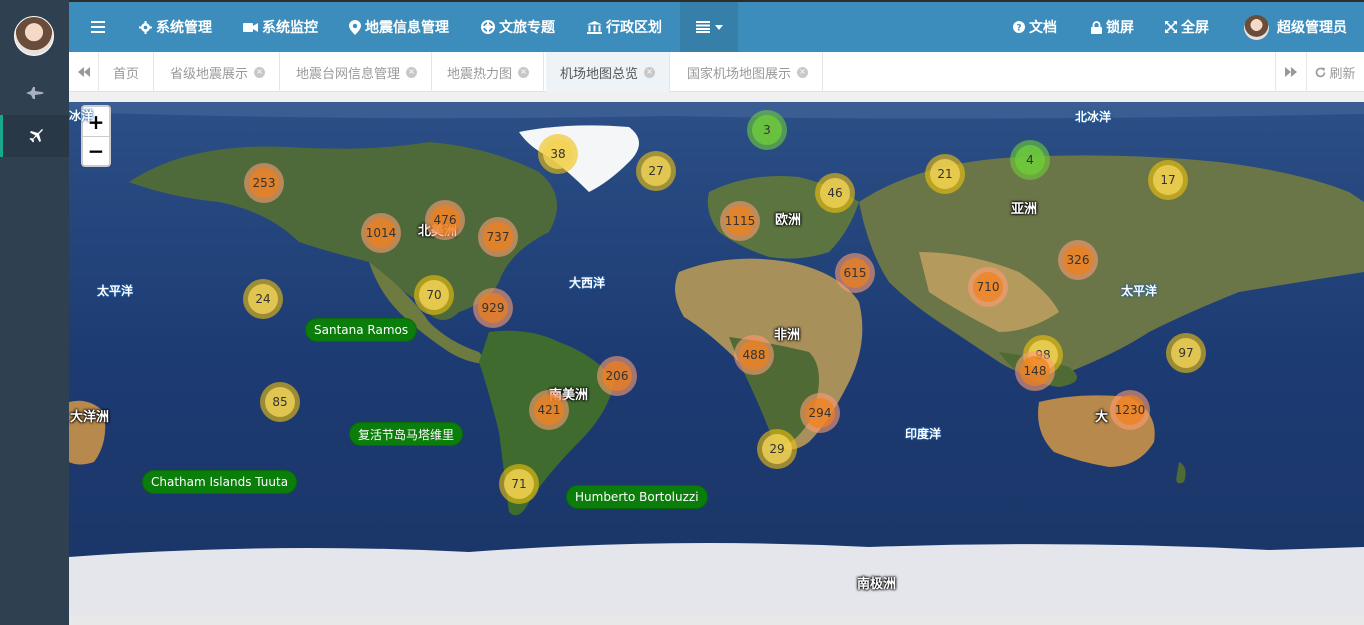 Image resolution: width=1364 pixels, height=625 pixels. What do you see at coordinates (988, 287) in the screenshot?
I see `marker-cluster: 710` at bounding box center [988, 287].